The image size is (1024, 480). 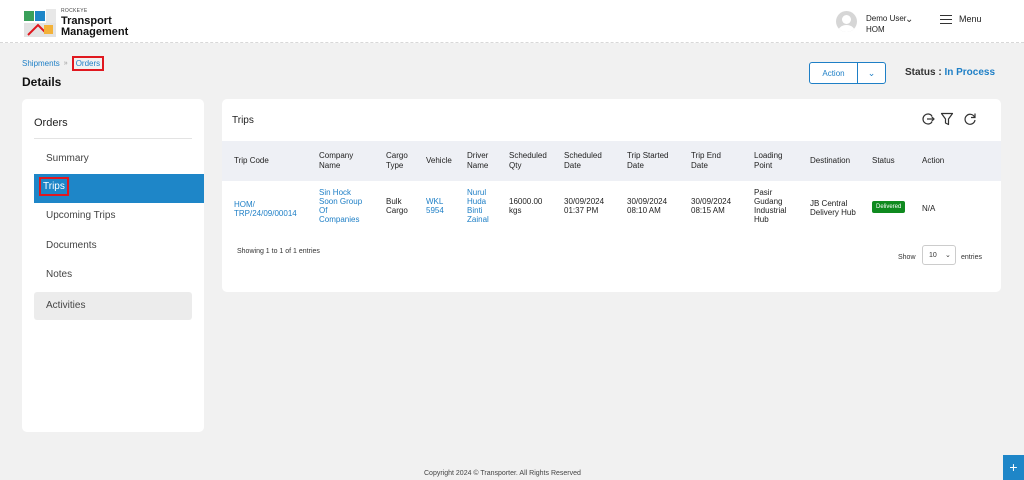 I want to click on status-value: In Process, so click(x=970, y=72).